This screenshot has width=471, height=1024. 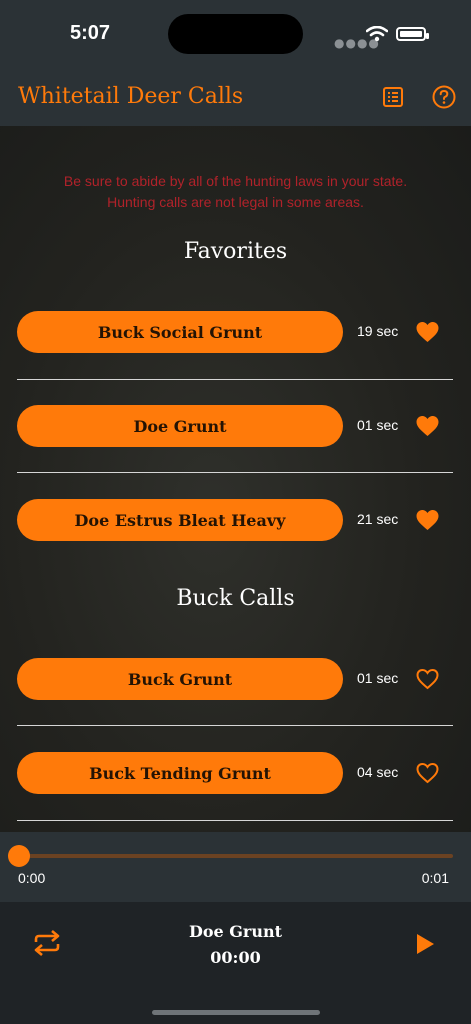 What do you see at coordinates (412, 34) in the screenshot?
I see `battery-icon` at bounding box center [412, 34].